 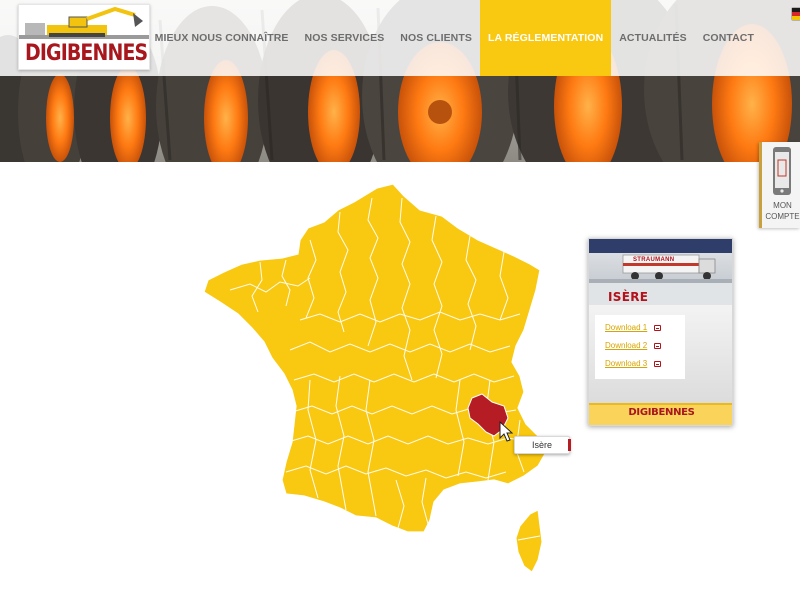 I want to click on nav-nos-clients: NOS CLIENTS, so click(x=436, y=38).